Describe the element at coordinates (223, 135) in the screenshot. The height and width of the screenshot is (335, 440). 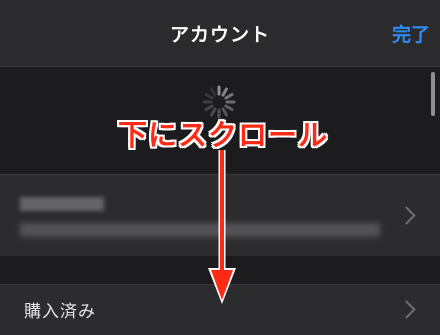
I see `scroll-down-annotation: 下にスクロール` at that location.